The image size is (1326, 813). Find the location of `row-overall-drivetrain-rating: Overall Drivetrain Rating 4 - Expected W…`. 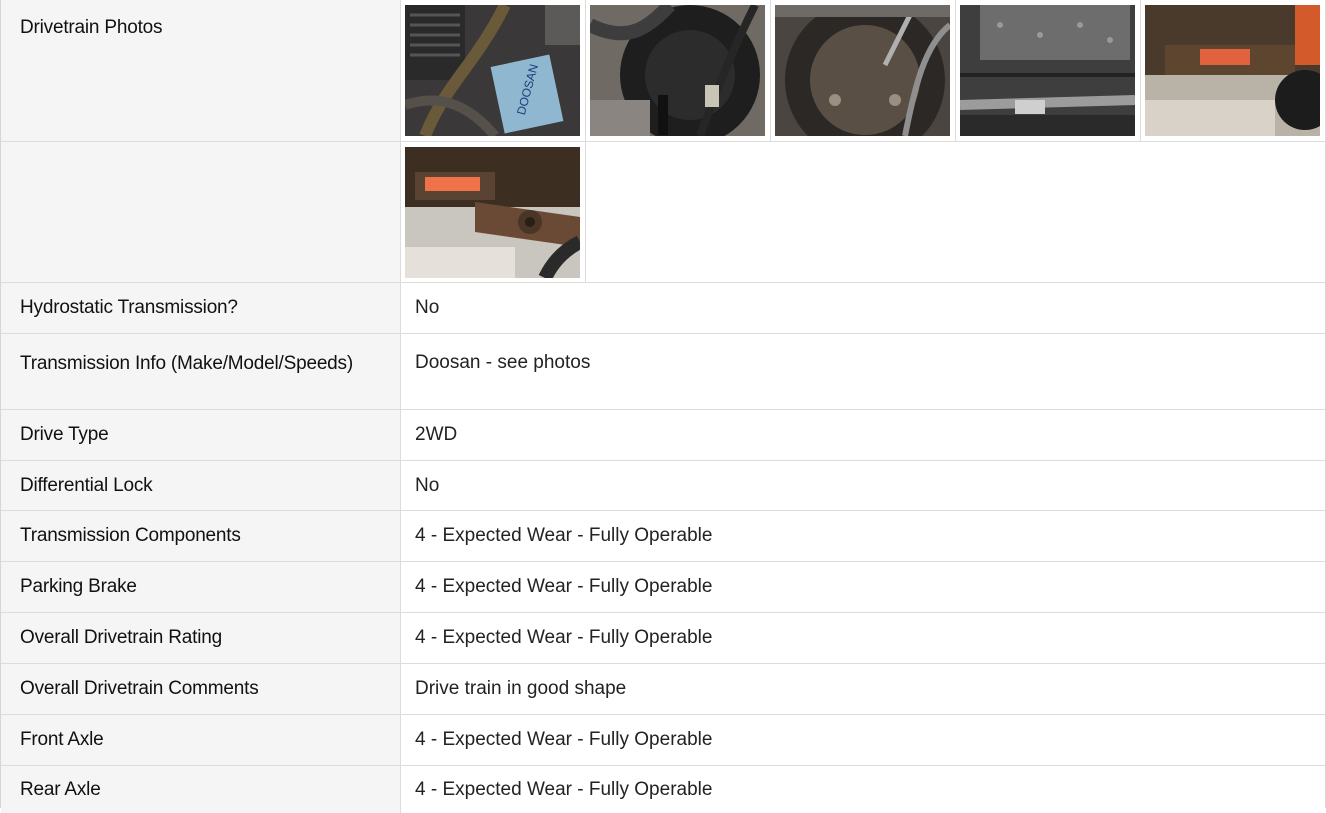

row-overall-drivetrain-rating: Overall Drivetrain Rating 4 - Expected W… is located at coordinates (663, 638).